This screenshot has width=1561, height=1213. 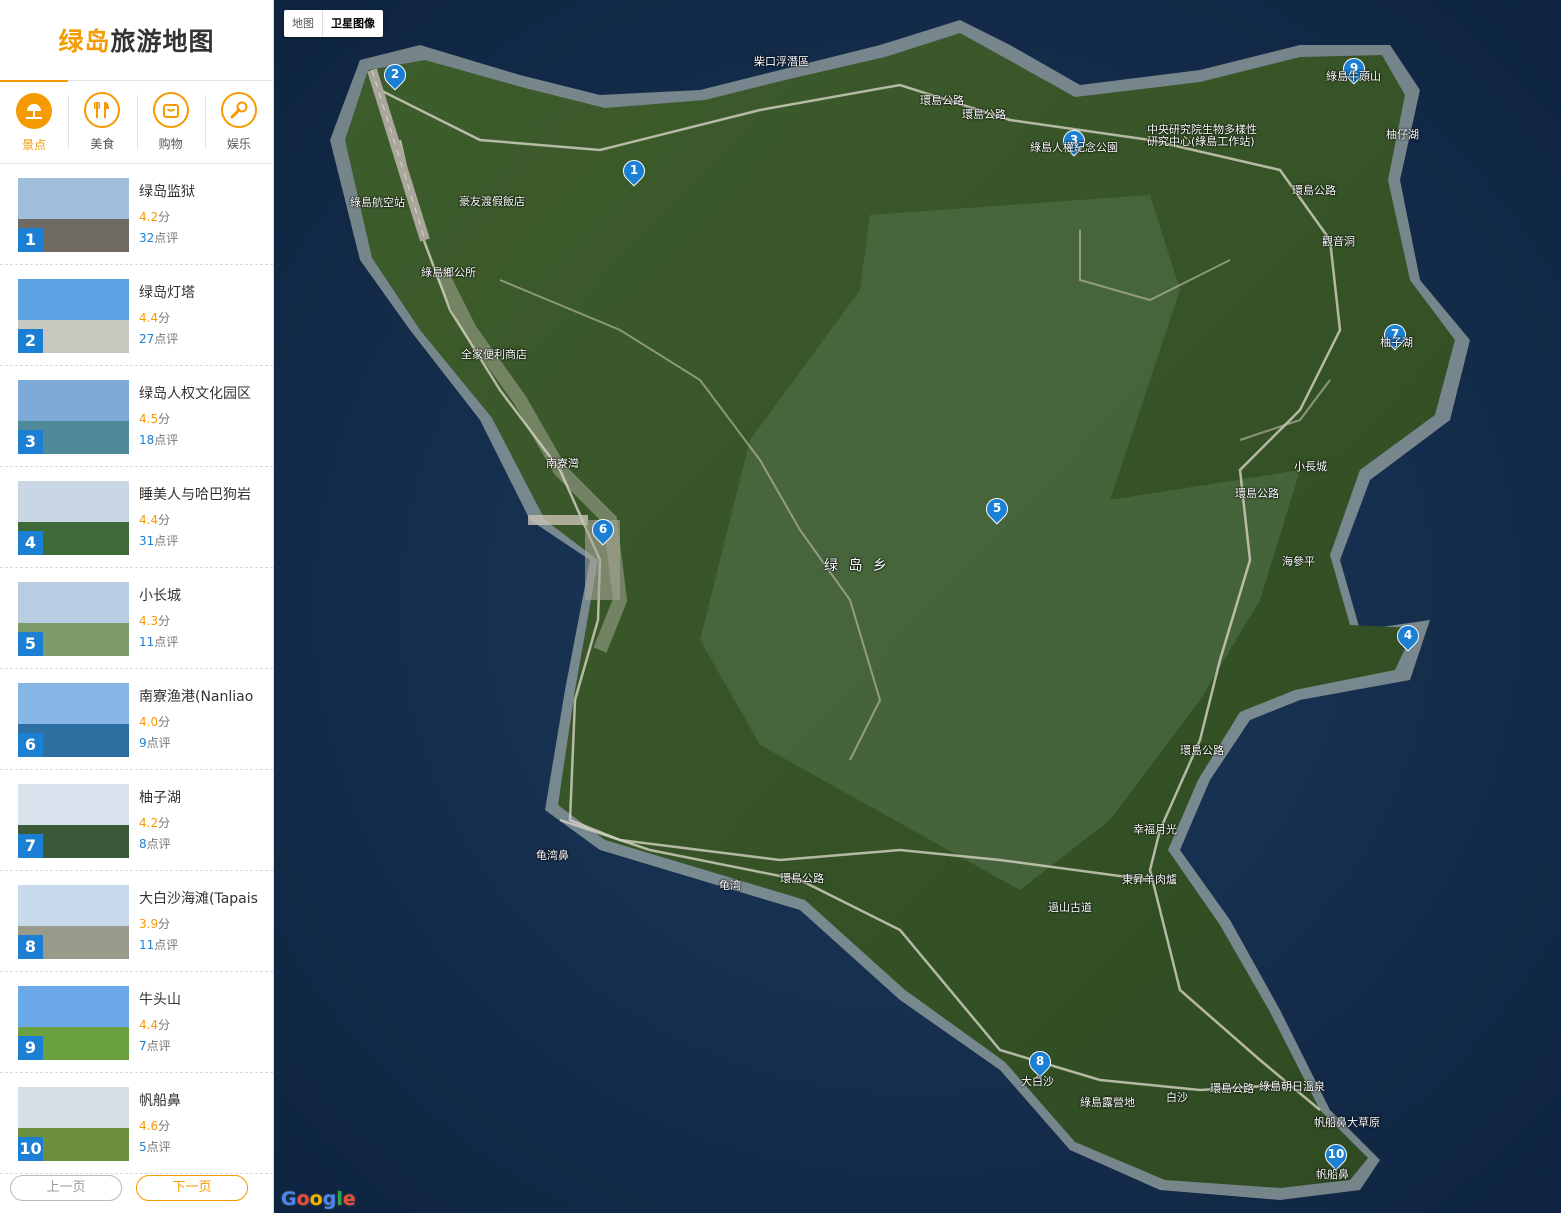 I want to click on map-pin: 6, so click(x=603, y=530).